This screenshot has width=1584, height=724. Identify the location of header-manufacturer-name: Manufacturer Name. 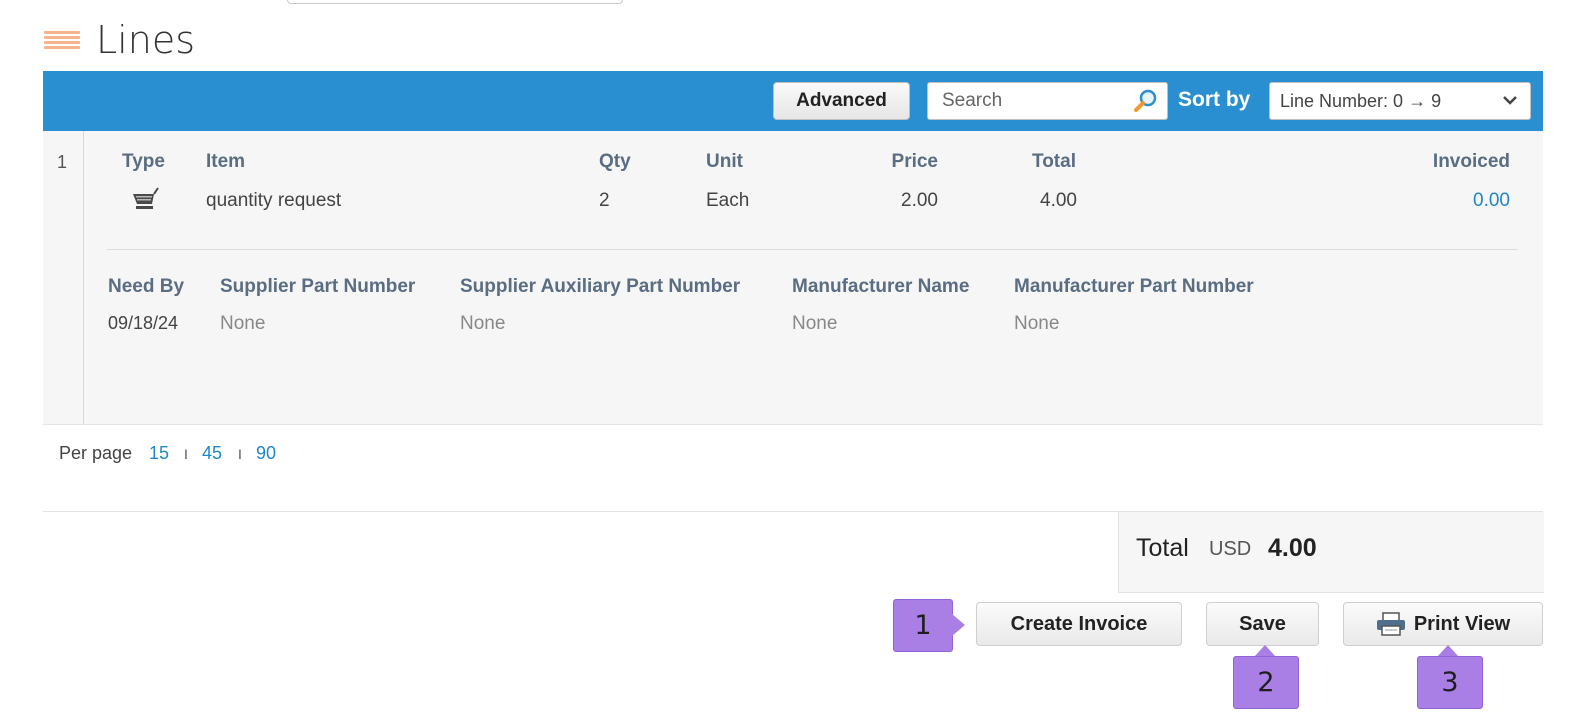
(881, 286).